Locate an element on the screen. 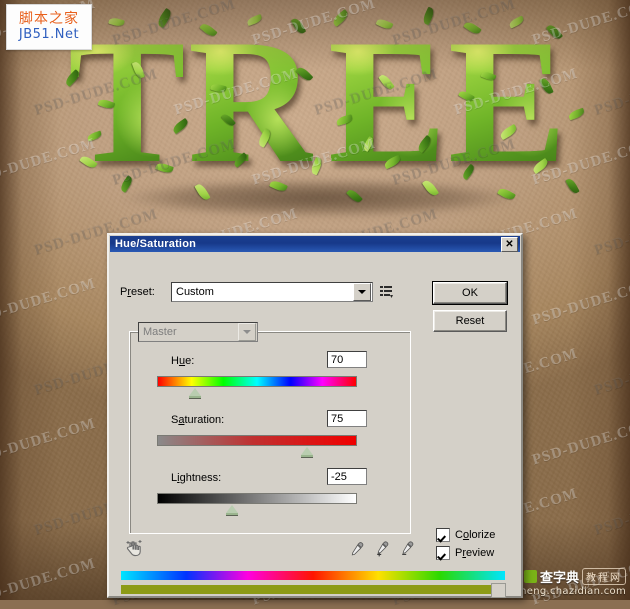  chazidian-boxed-text: 教程网 is located at coordinates (604, 576).